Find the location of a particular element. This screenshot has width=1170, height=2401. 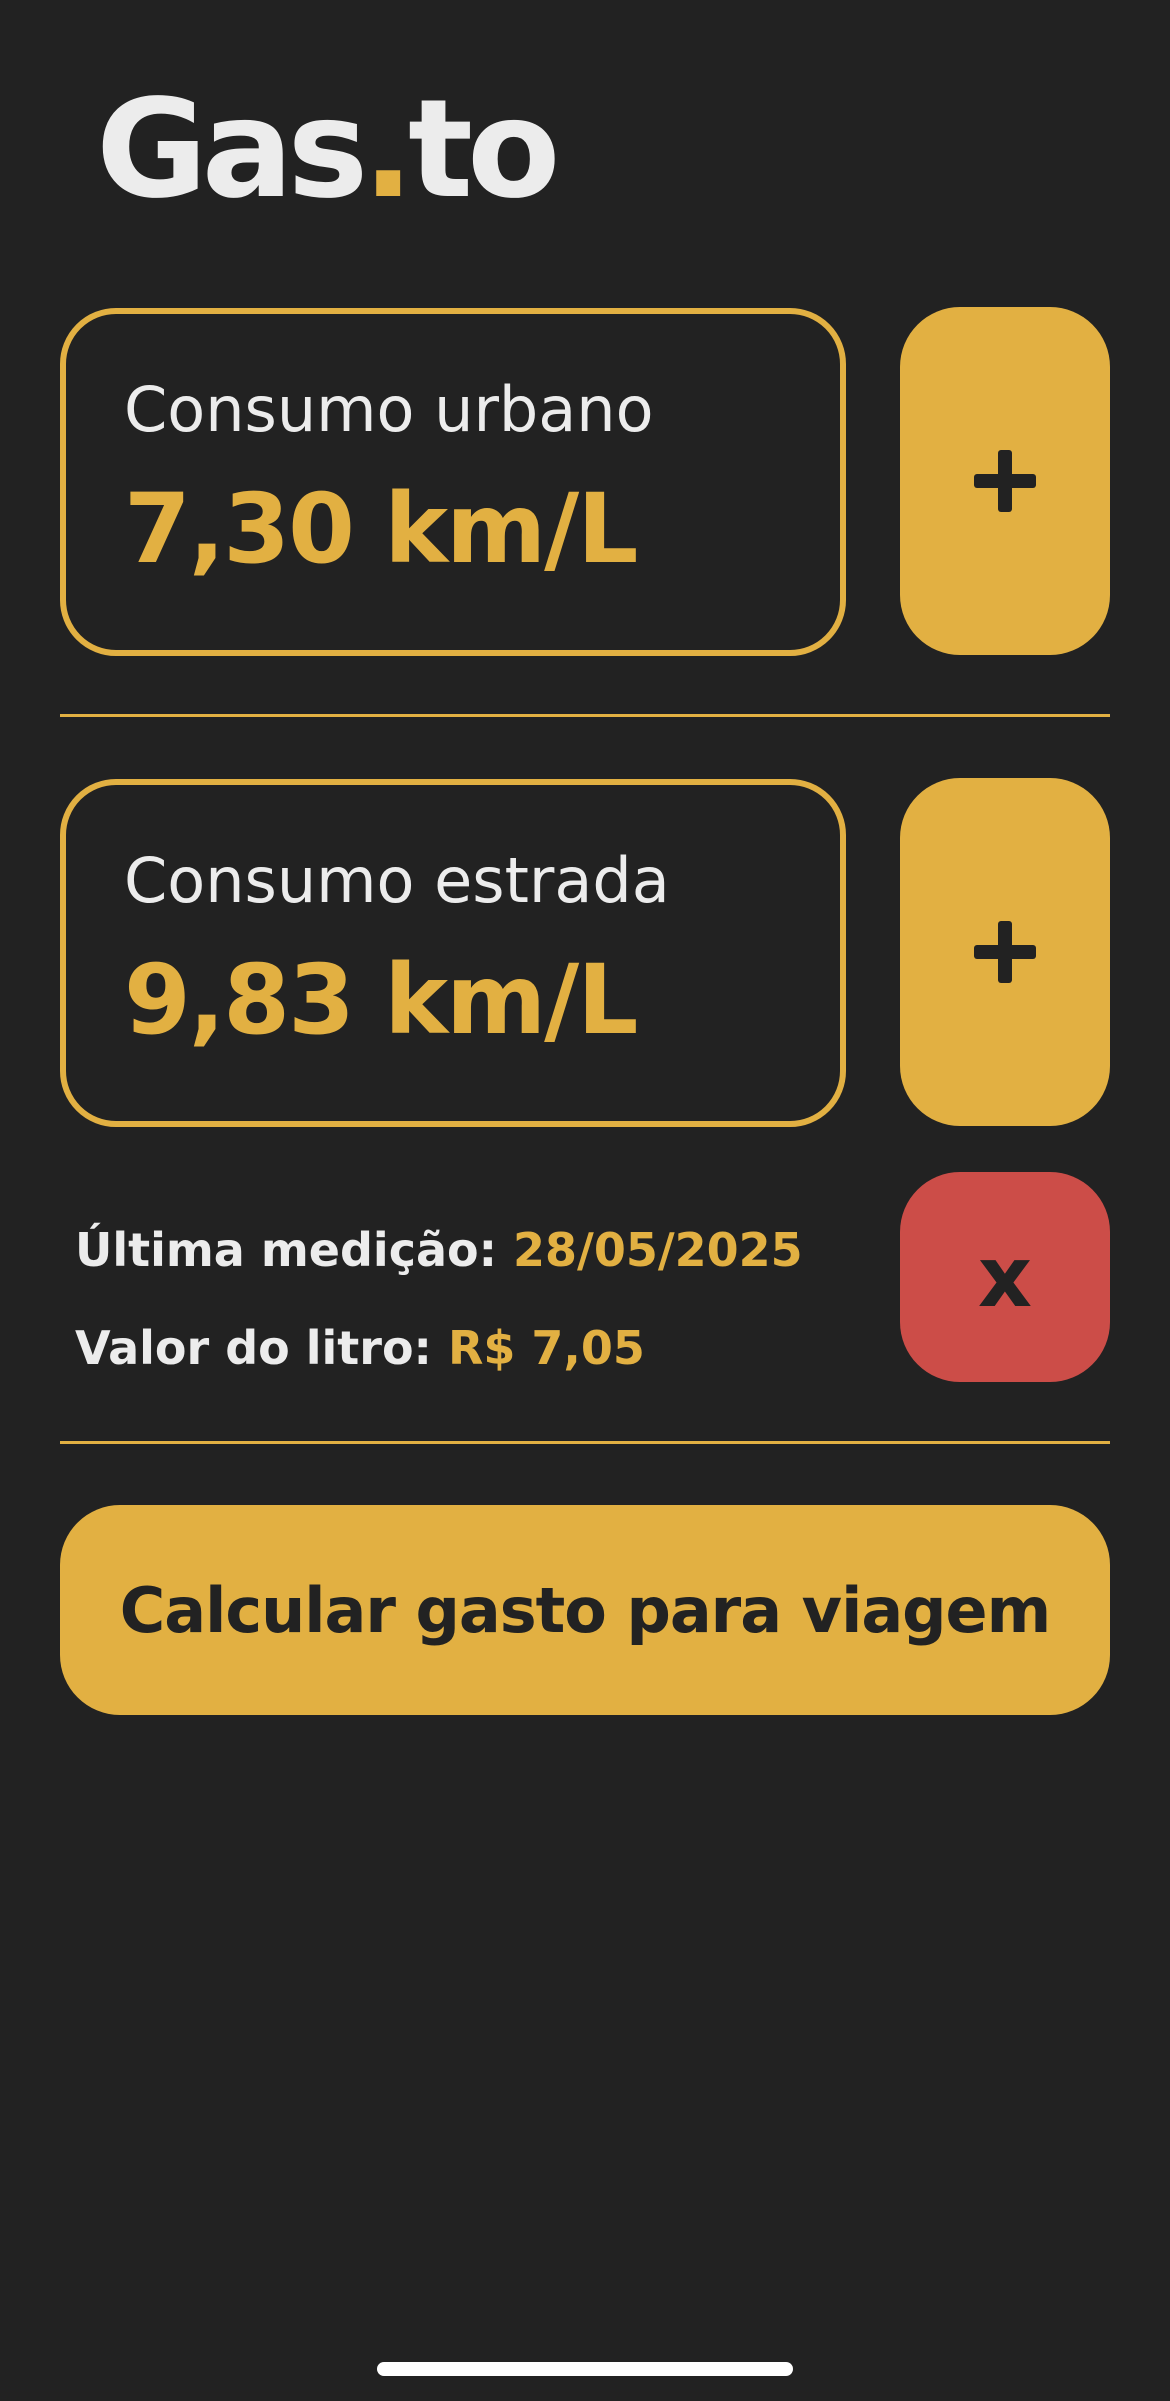

urban-consumption-card: Consumo urbano 7,30 km/L is located at coordinates (453, 482).